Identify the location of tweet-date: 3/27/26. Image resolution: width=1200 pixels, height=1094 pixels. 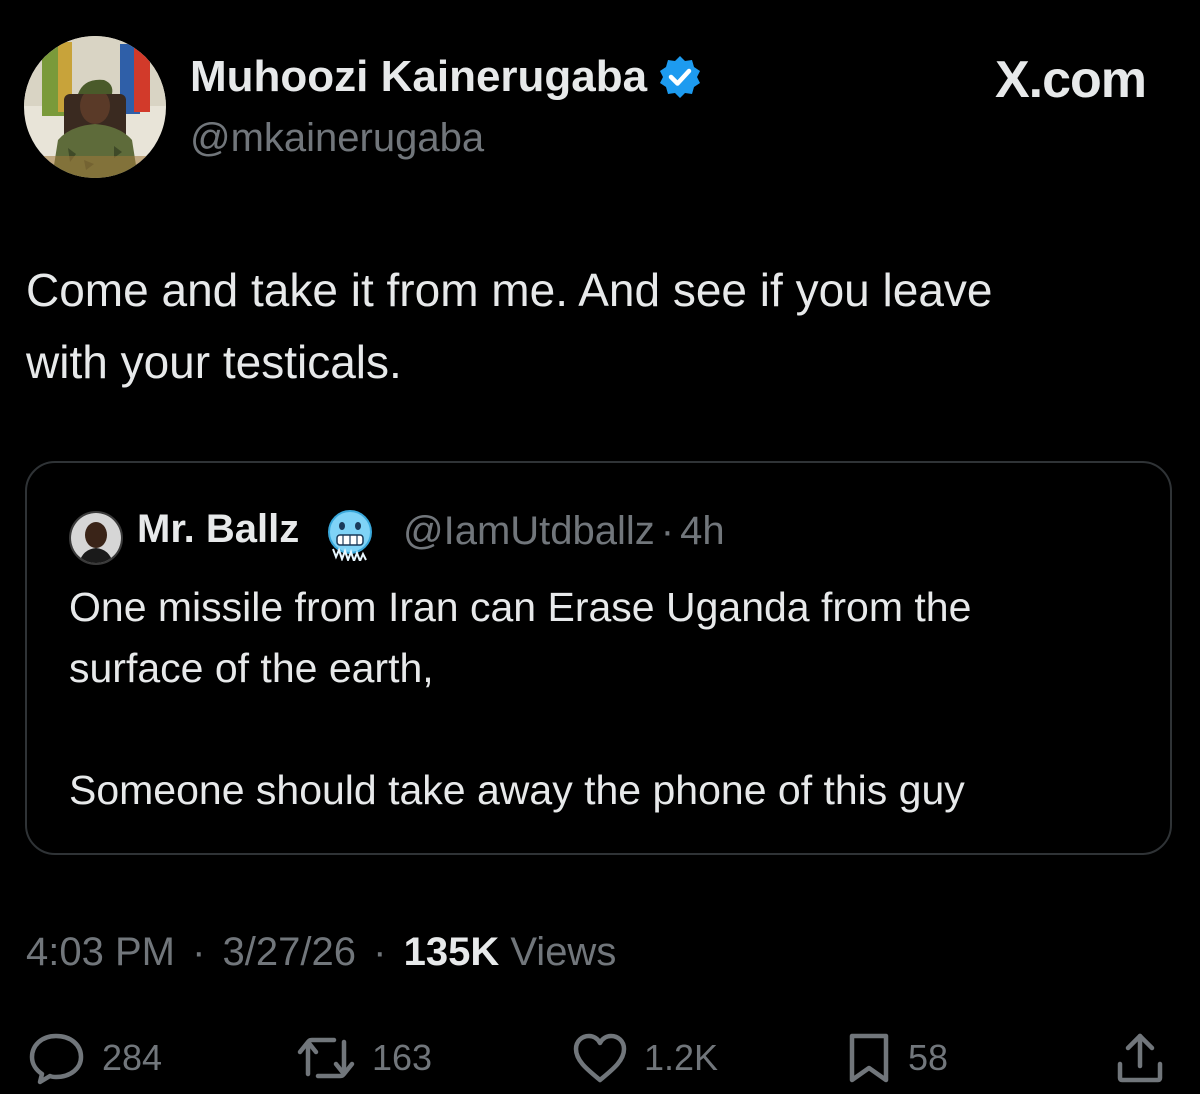
(289, 952).